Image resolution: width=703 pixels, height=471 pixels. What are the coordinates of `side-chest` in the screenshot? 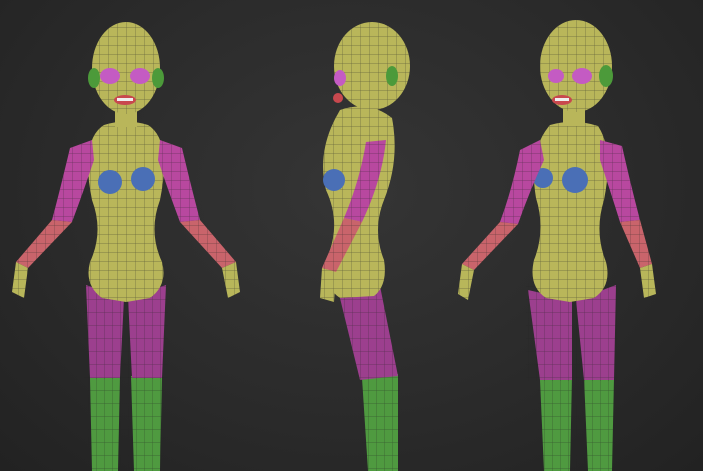 It's located at (334, 180).